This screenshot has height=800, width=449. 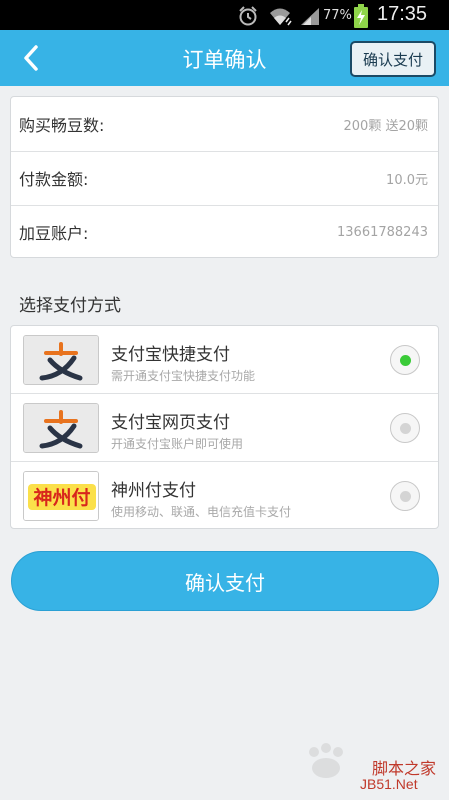 What do you see at coordinates (170, 355) in the screenshot?
I see `payment-name: 支付宝快捷支付` at bounding box center [170, 355].